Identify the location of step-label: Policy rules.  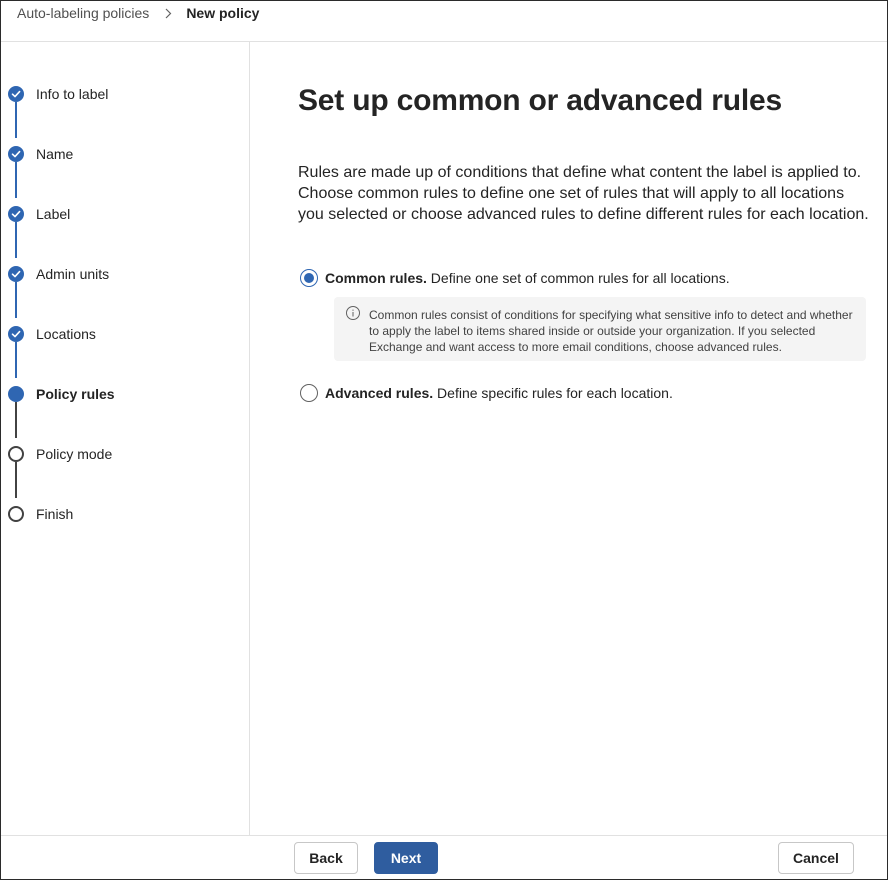
(75, 394).